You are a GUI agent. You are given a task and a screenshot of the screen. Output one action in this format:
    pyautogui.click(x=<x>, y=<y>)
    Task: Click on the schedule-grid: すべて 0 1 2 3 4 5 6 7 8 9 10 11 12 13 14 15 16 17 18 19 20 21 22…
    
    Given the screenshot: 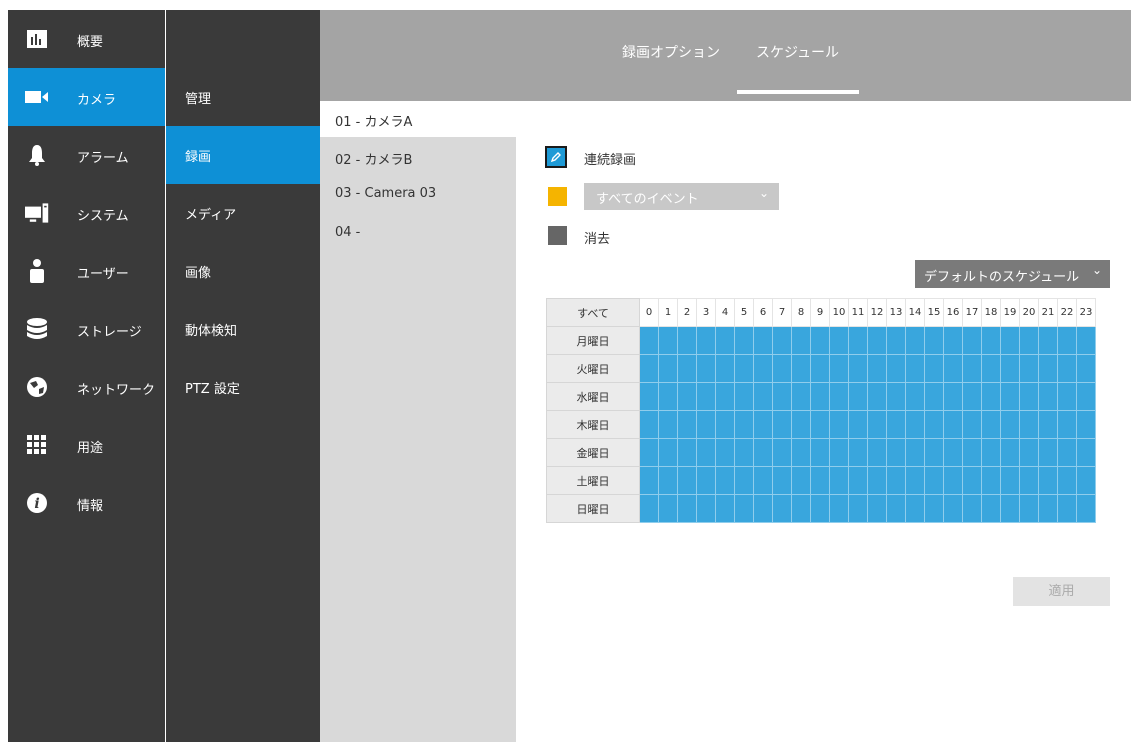 What is the action you would take?
    pyautogui.click(x=821, y=410)
    